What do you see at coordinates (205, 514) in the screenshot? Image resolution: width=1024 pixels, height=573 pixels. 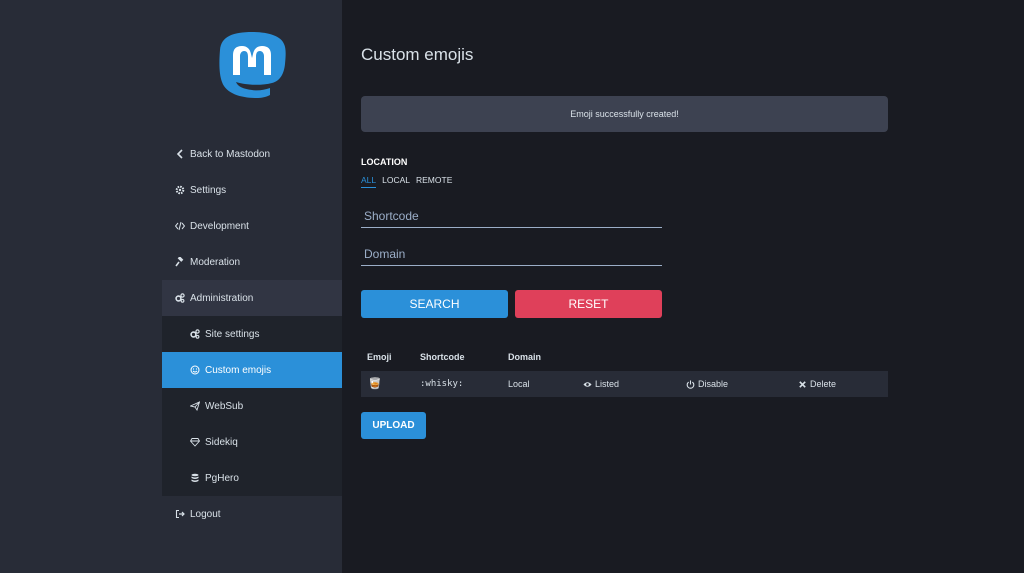 I see `sidebar-item-label: Logout` at bounding box center [205, 514].